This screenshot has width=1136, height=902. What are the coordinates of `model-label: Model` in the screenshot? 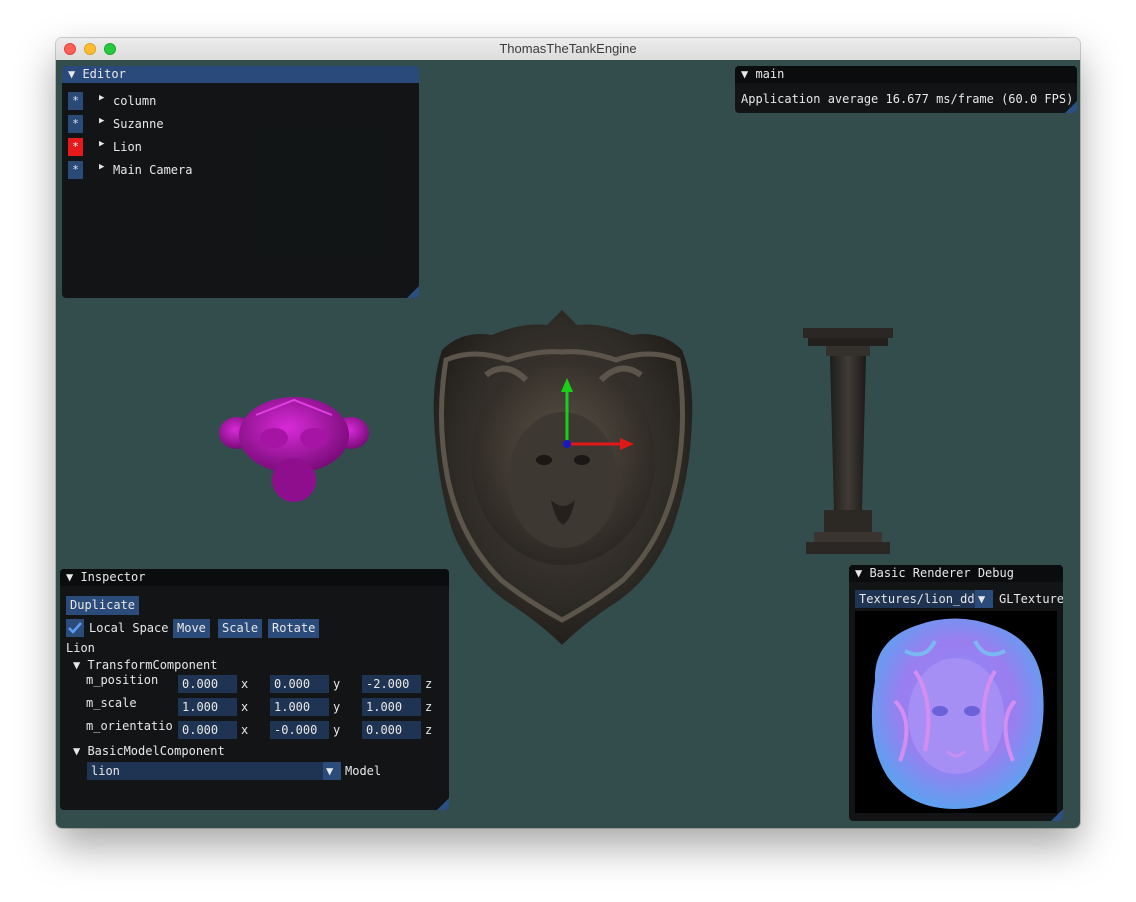 It's located at (363, 771).